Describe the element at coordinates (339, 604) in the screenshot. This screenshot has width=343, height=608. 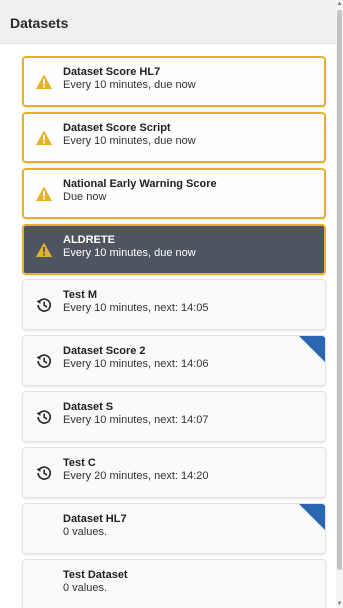
I see `scroll-down-arrow-icon: ▼` at that location.